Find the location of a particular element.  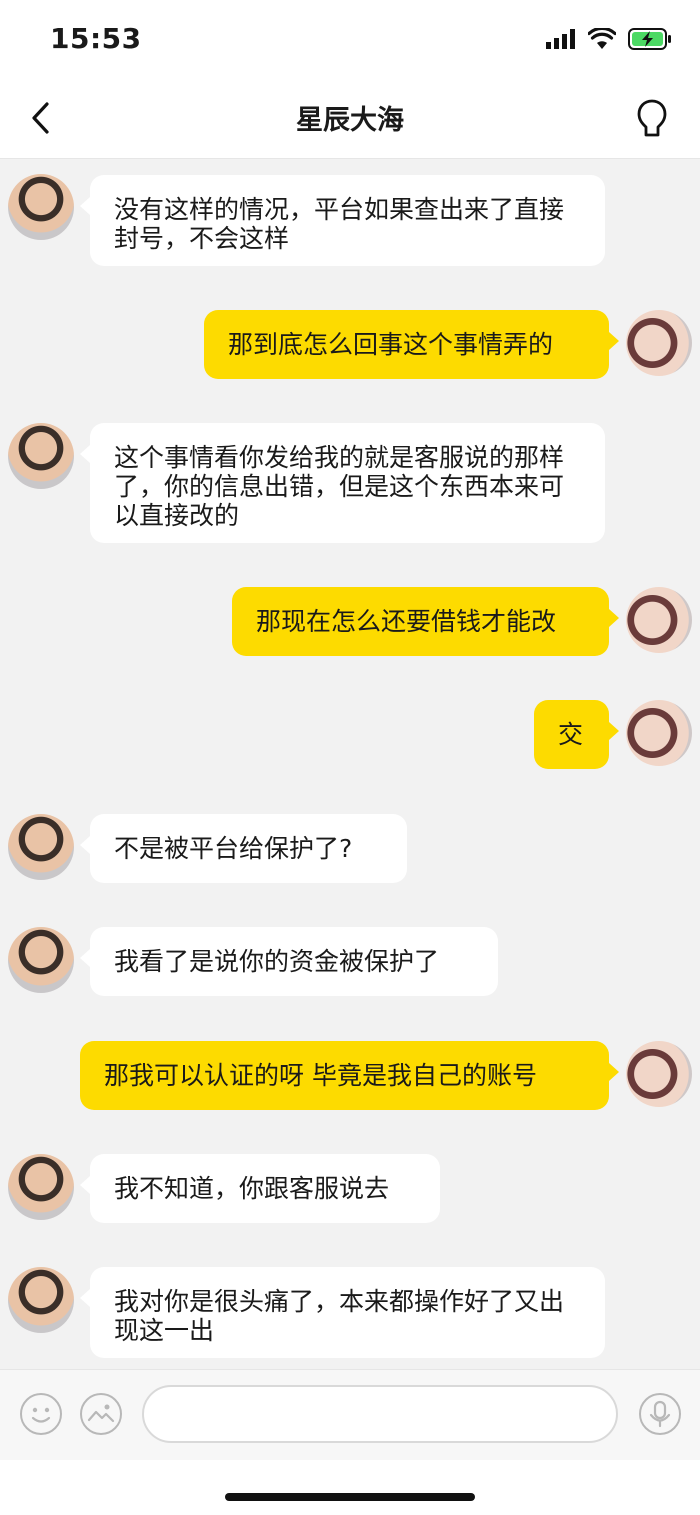

input-bar is located at coordinates (350, 1414).